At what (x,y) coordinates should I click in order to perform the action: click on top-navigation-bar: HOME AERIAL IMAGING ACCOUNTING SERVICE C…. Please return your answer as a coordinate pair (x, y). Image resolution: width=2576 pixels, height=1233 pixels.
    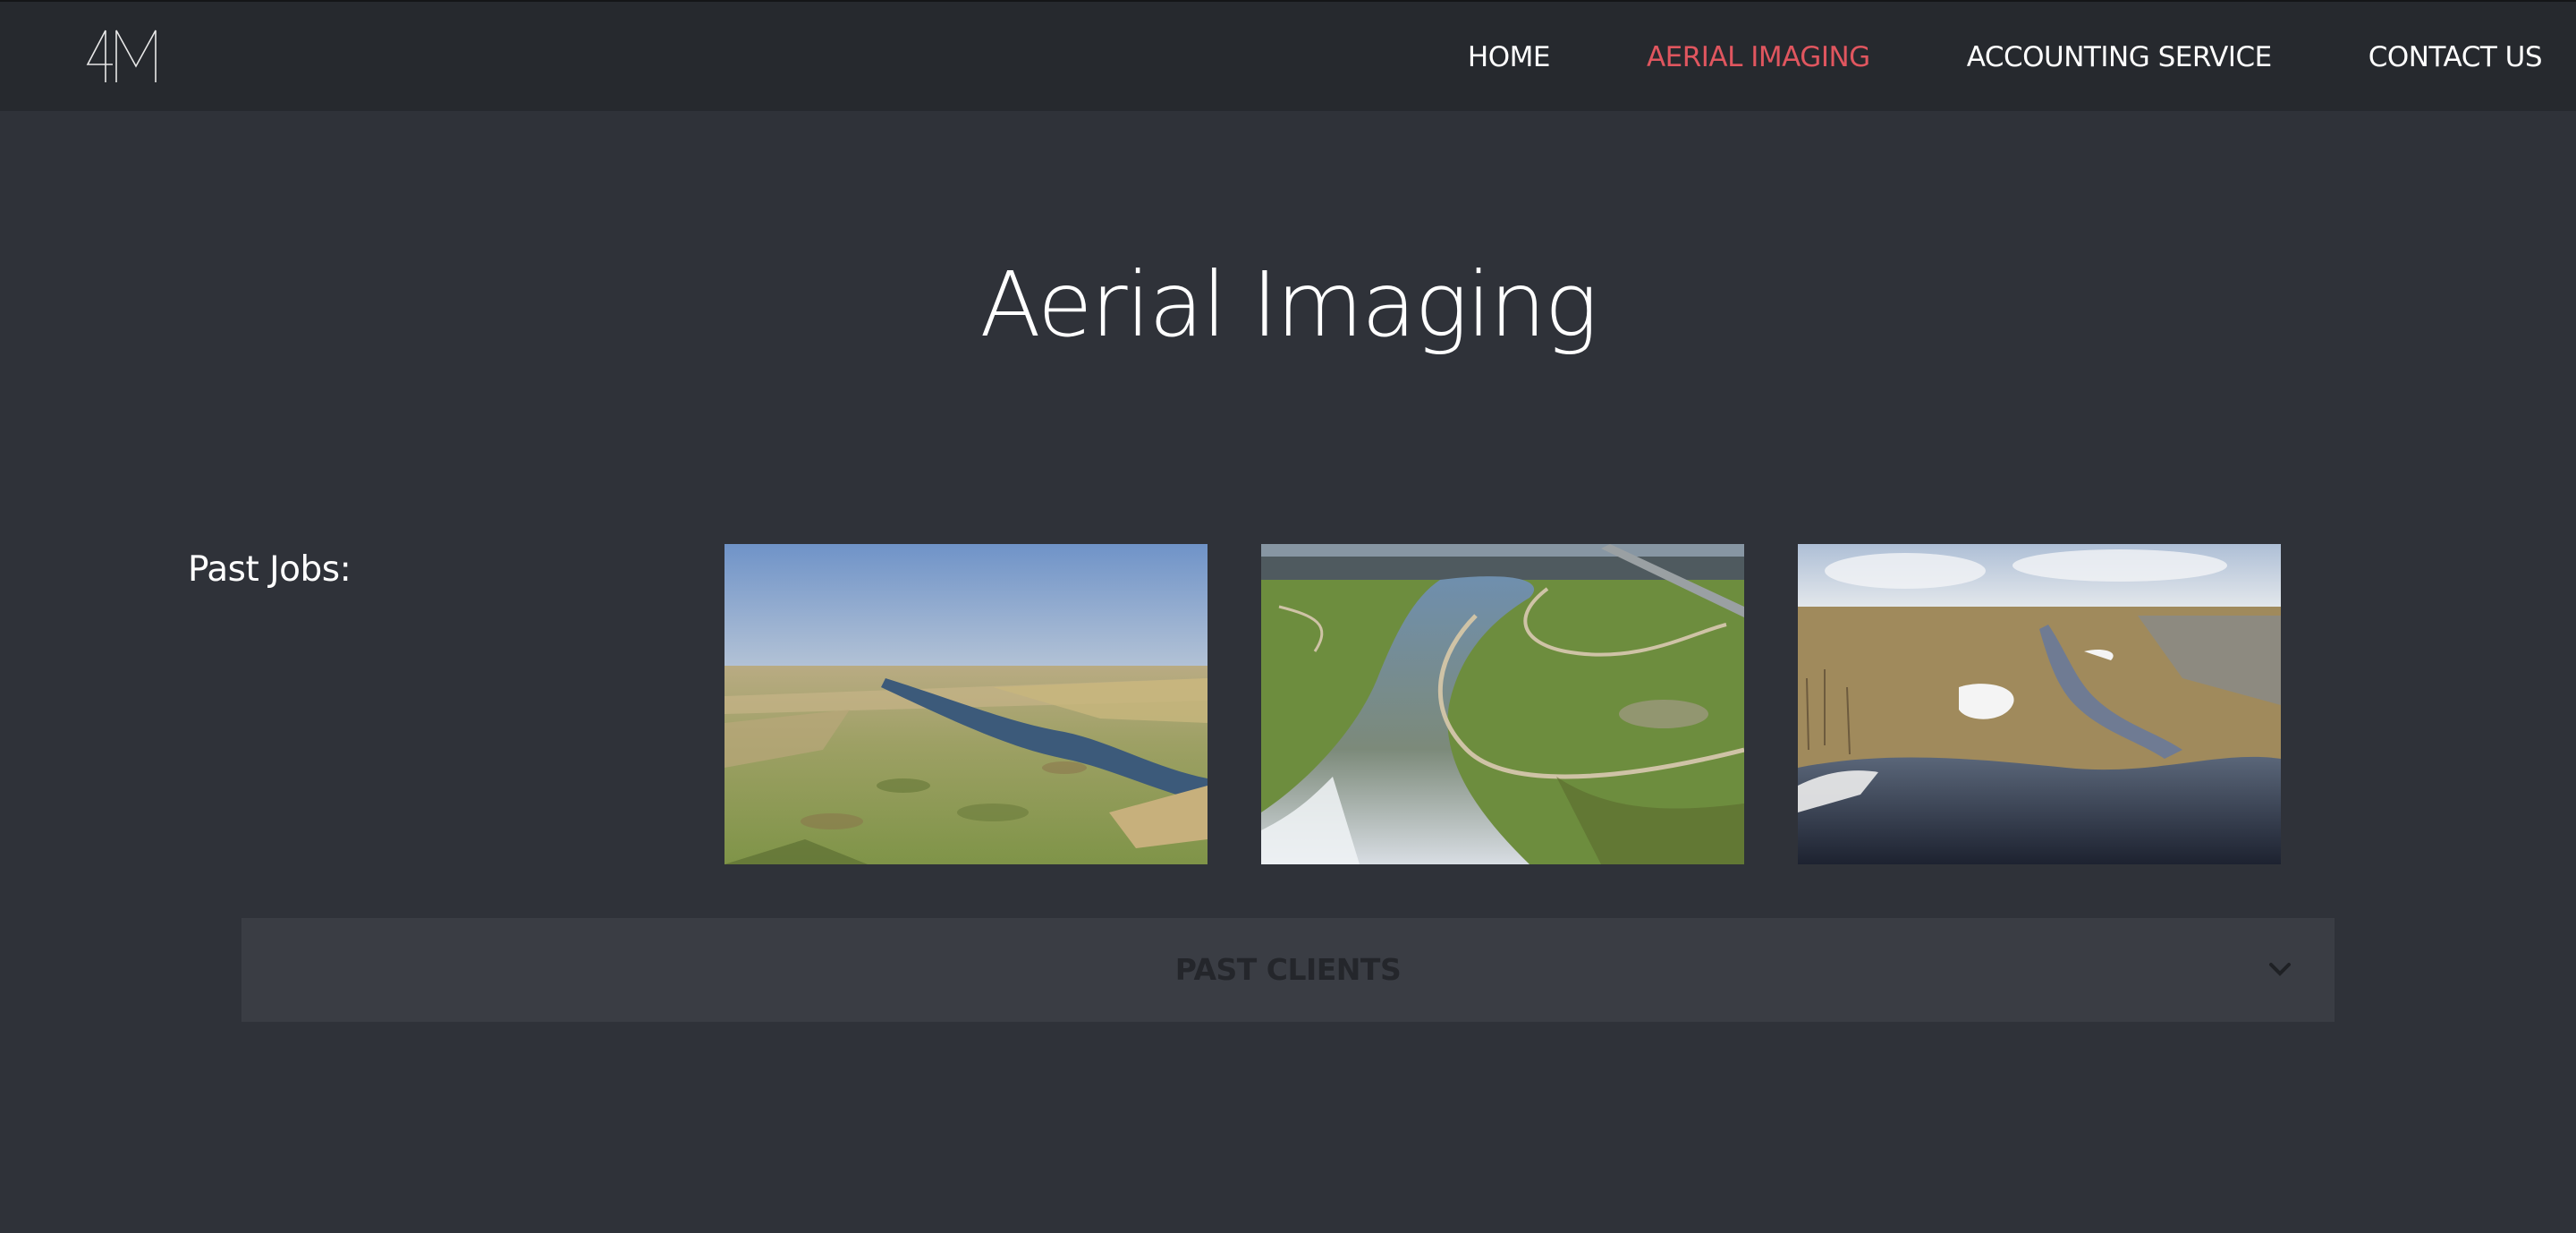
    Looking at the image, I should click on (1288, 55).